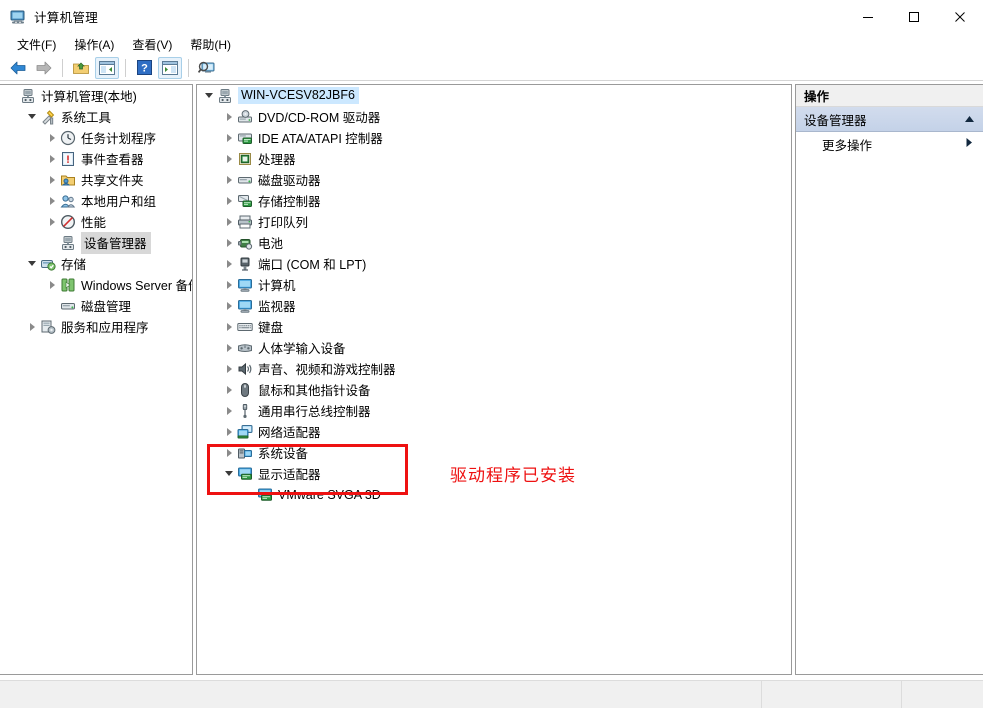  What do you see at coordinates (144, 68) in the screenshot?
I see `help-icon: ?` at bounding box center [144, 68].